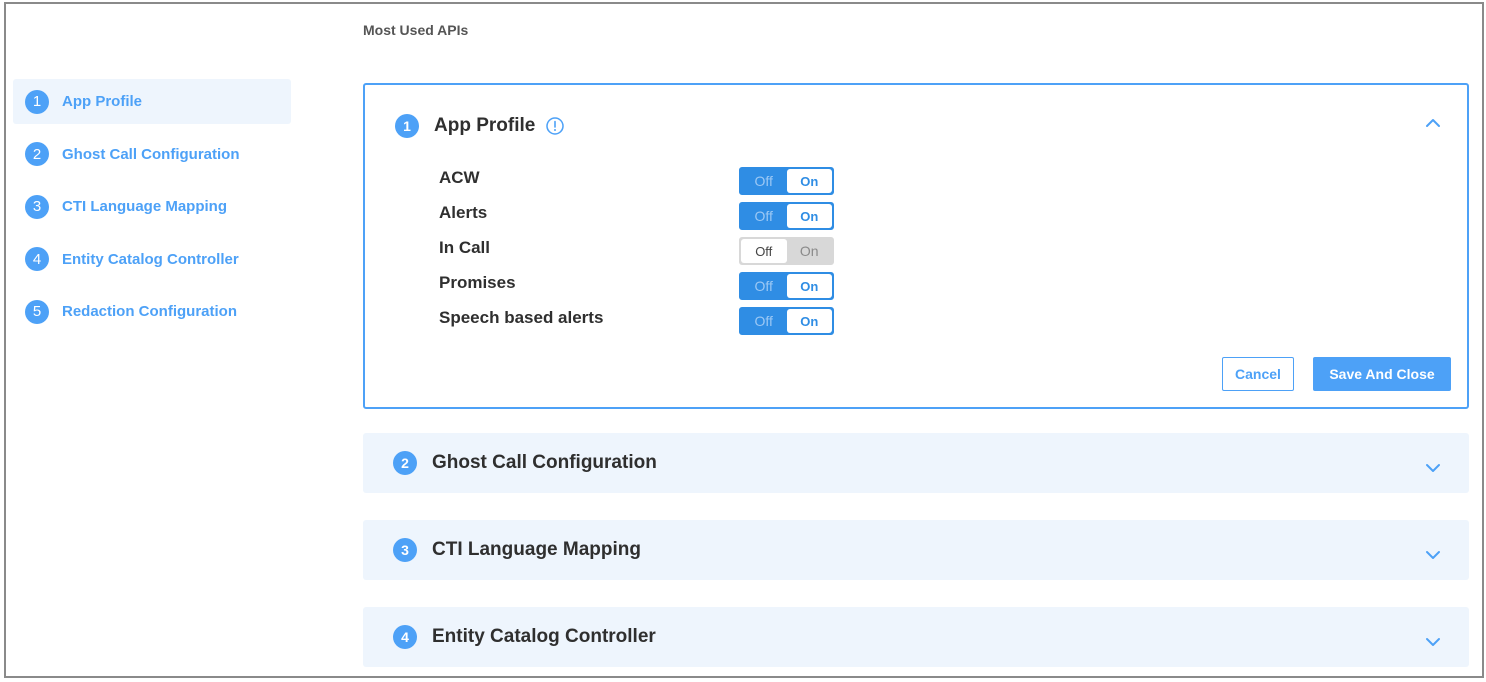 This screenshot has height=682, width=1486. What do you see at coordinates (639, 217) in the screenshot?
I see `setting-row-alerts: Alerts Off On` at bounding box center [639, 217].